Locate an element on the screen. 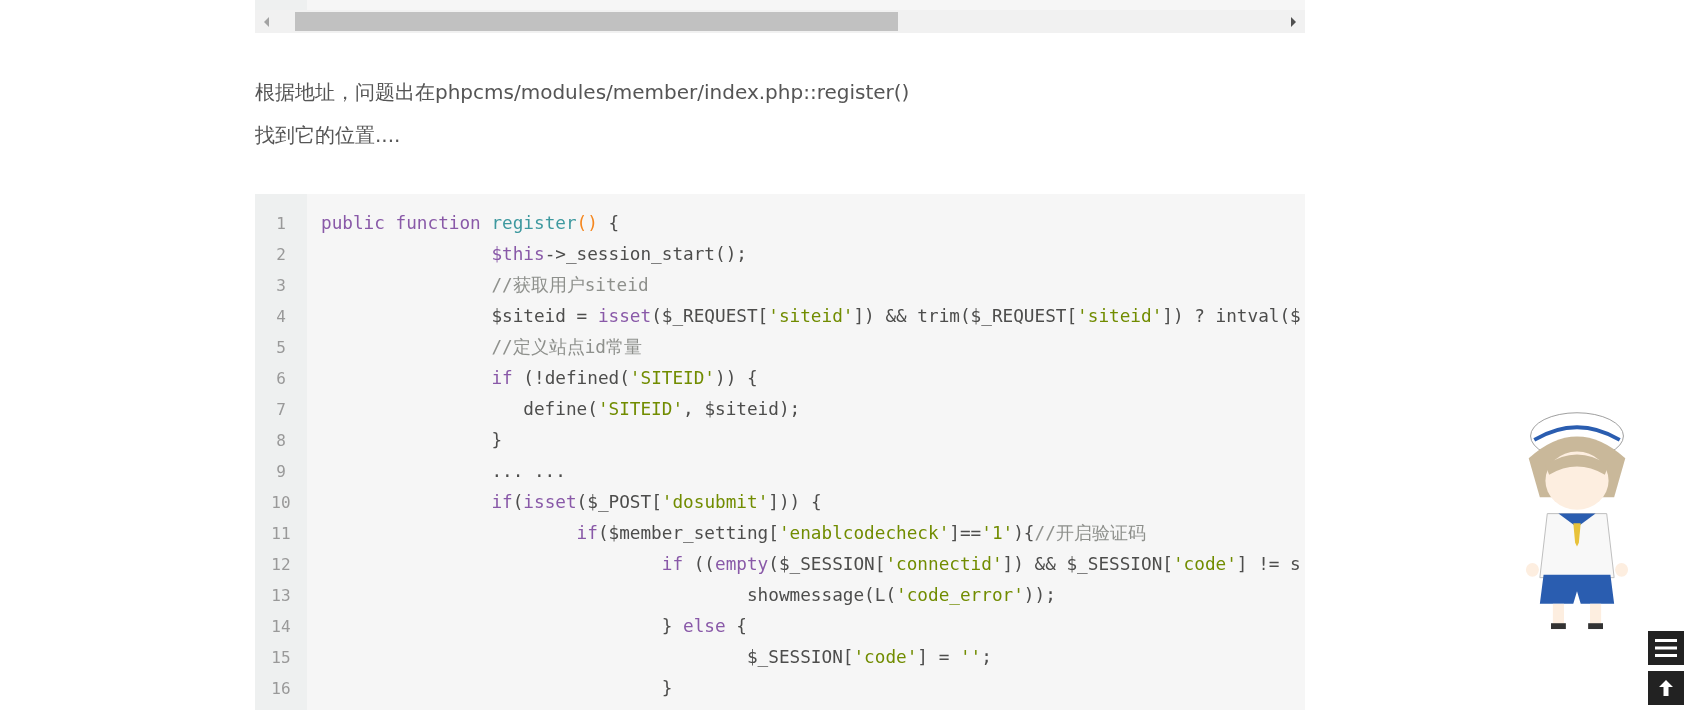 Image resolution: width=1706 pixels, height=710 pixels. line-number: 14 is located at coordinates (281, 627).